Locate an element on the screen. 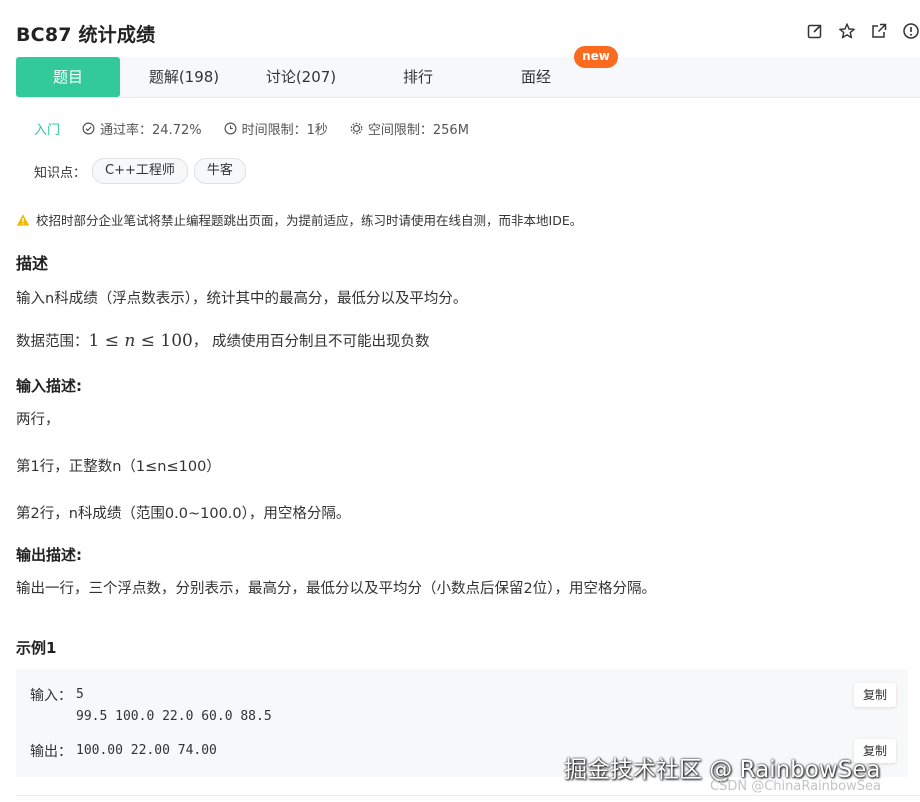 This screenshot has width=920, height=802. time-limit-text: 时间限制：1秒 is located at coordinates (284, 130).